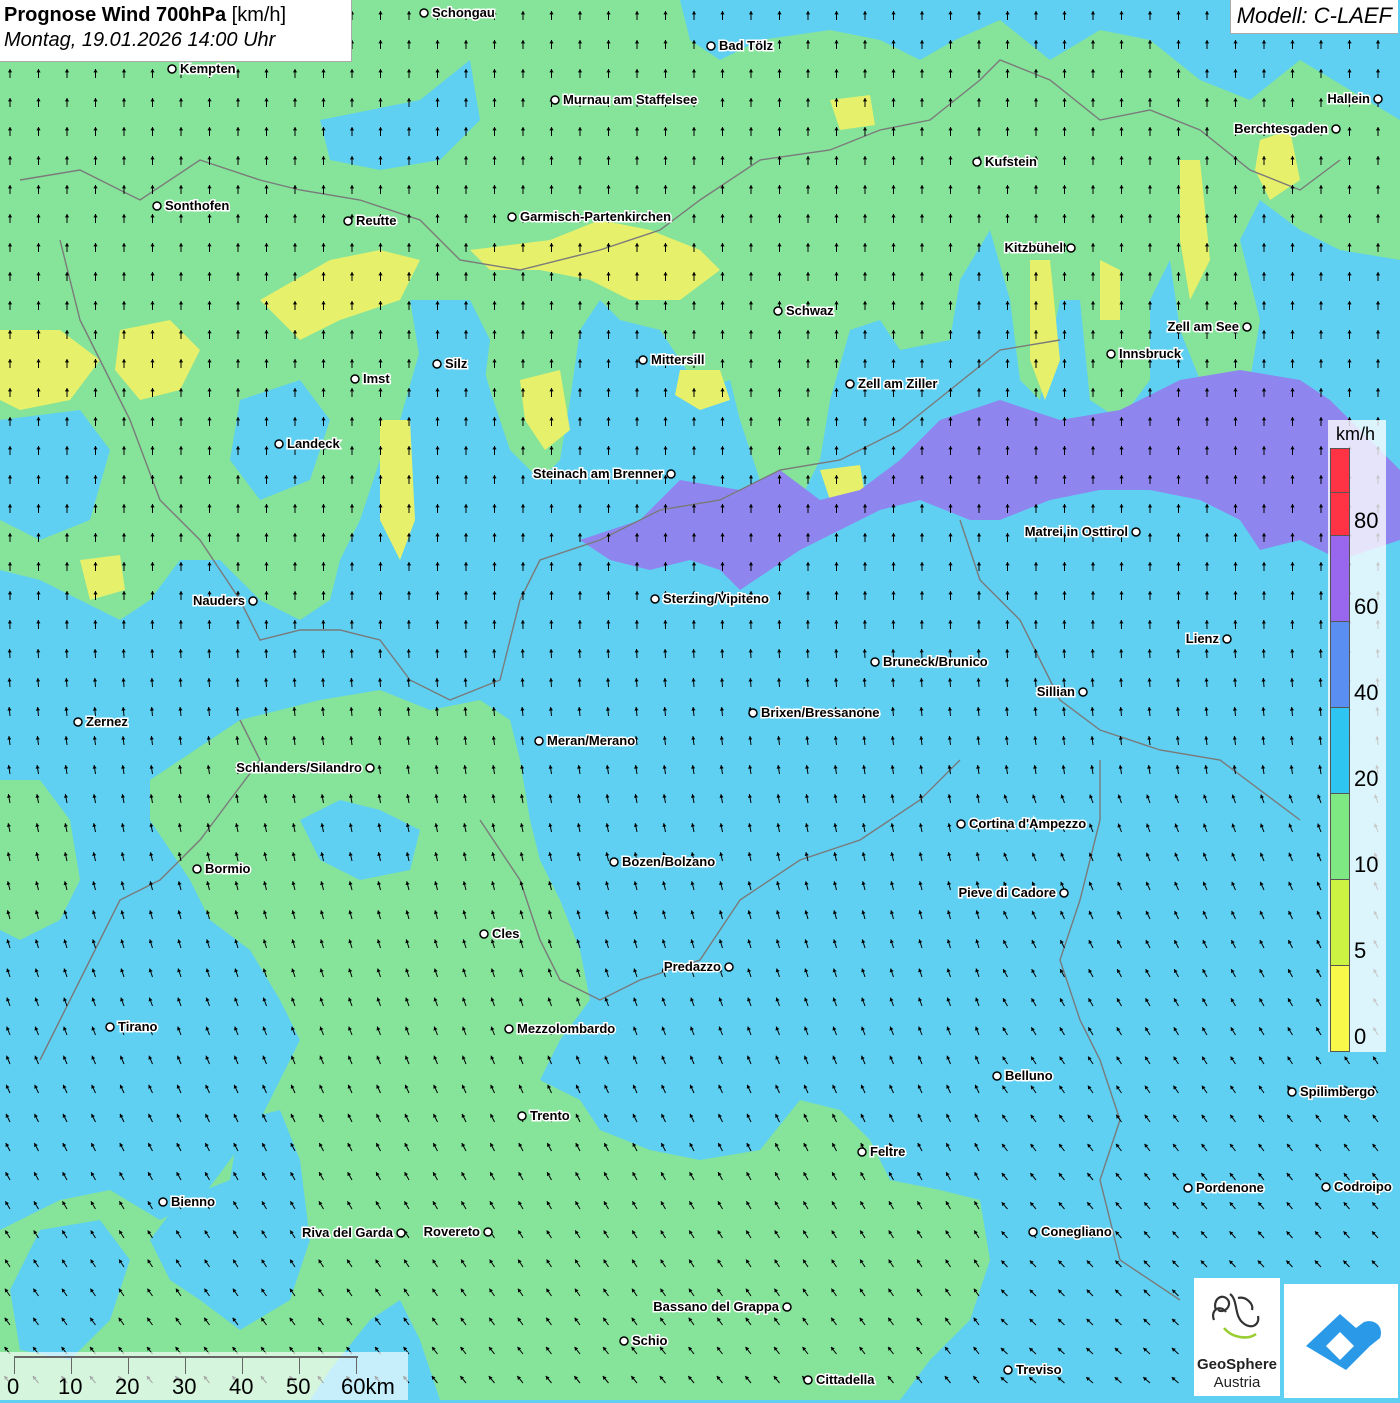 This screenshot has height=1403, width=1400. What do you see at coordinates (1340, 470) in the screenshot?
I see `legend-swatch-80plus` at bounding box center [1340, 470].